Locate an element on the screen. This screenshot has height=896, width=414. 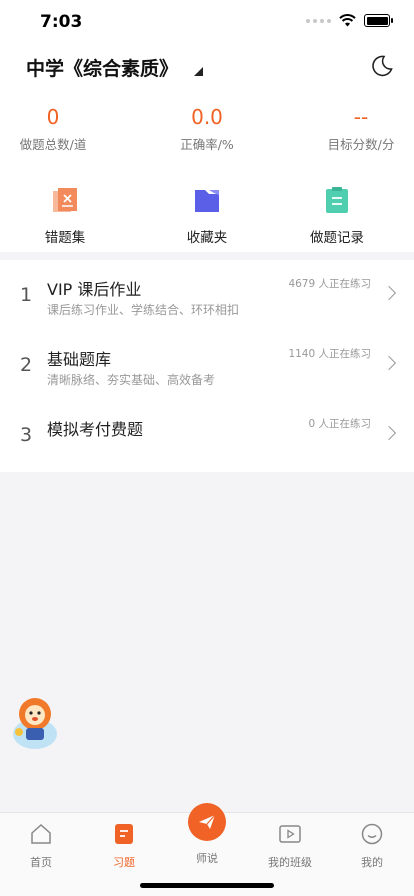
list-item-count: 0 人正在练习 is located at coordinates (339, 424).